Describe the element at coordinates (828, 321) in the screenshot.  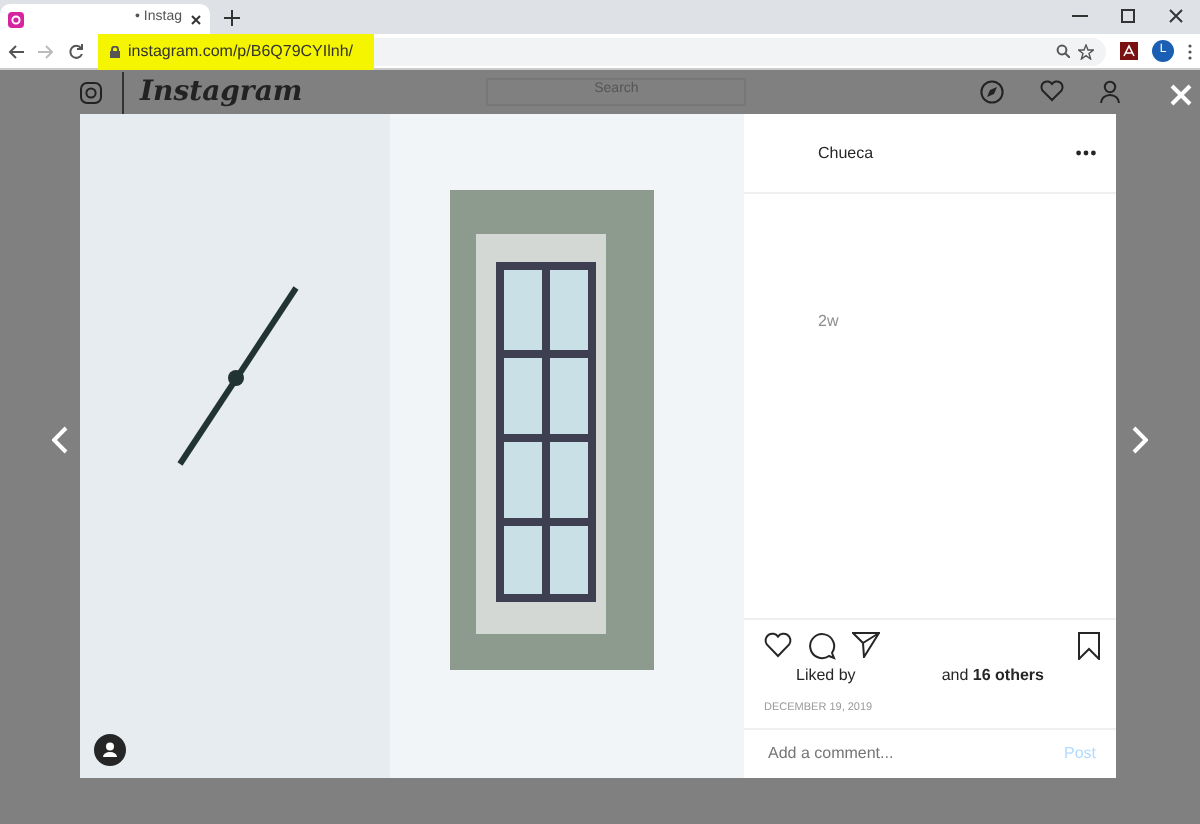
I see `post-time: 2w` at that location.